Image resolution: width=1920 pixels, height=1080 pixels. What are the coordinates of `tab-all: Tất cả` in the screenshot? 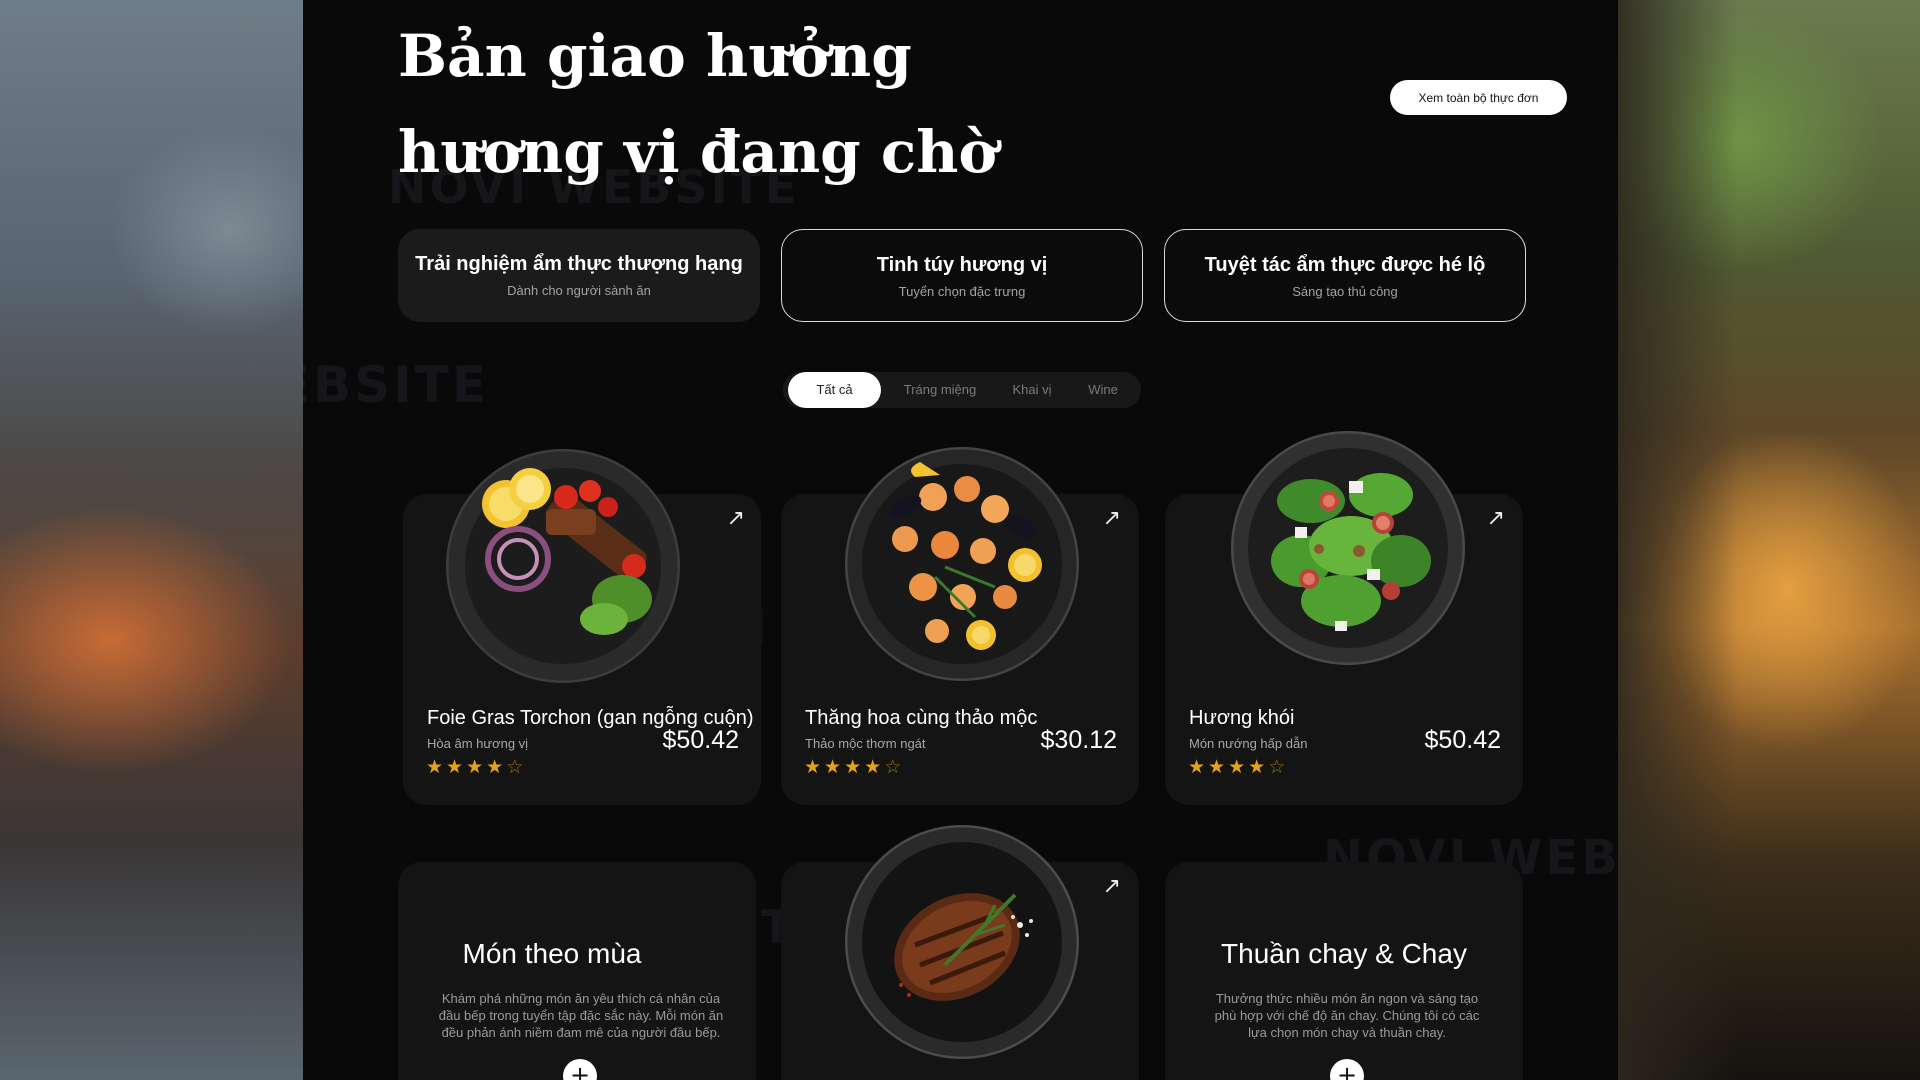 It's located at (834, 390).